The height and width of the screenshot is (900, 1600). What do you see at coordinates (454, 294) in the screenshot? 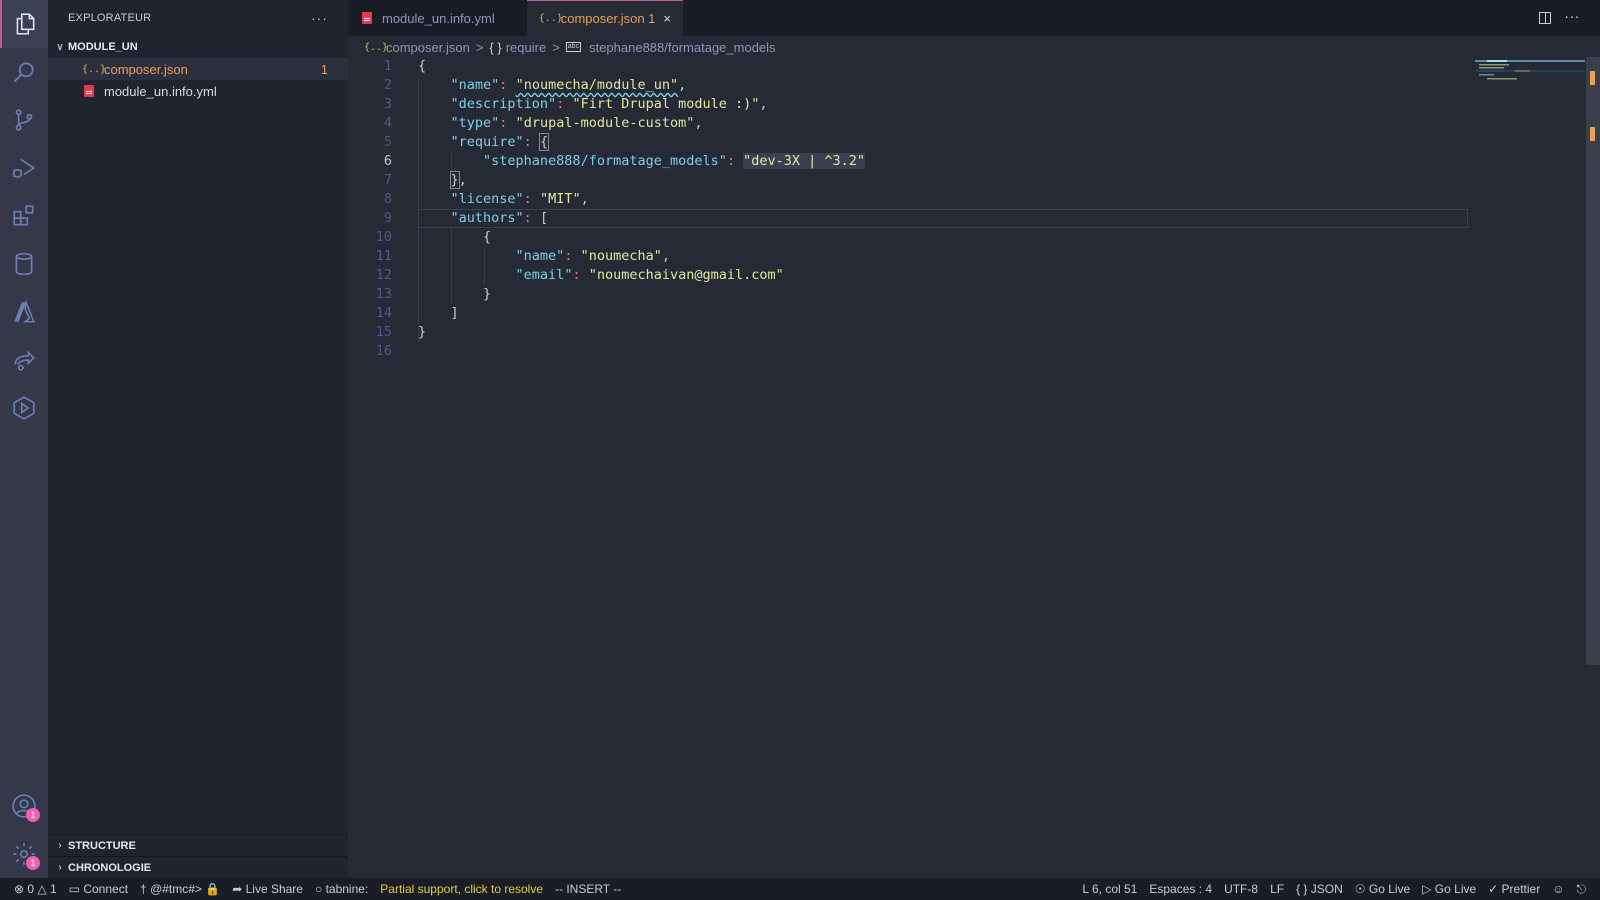
I see `code-text: }` at bounding box center [454, 294].